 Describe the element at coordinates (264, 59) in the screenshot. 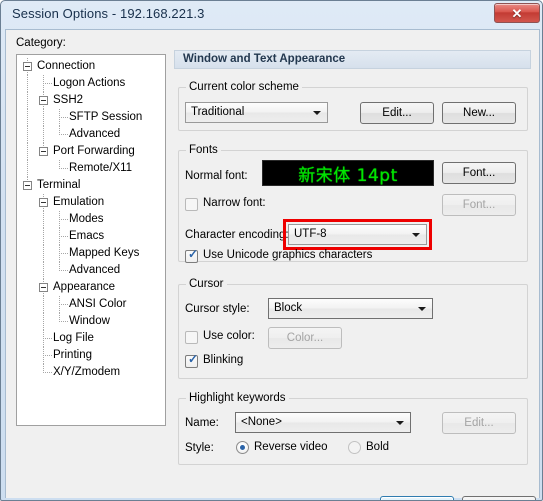

I see `pane-header-title: Window and Text Appearance` at that location.